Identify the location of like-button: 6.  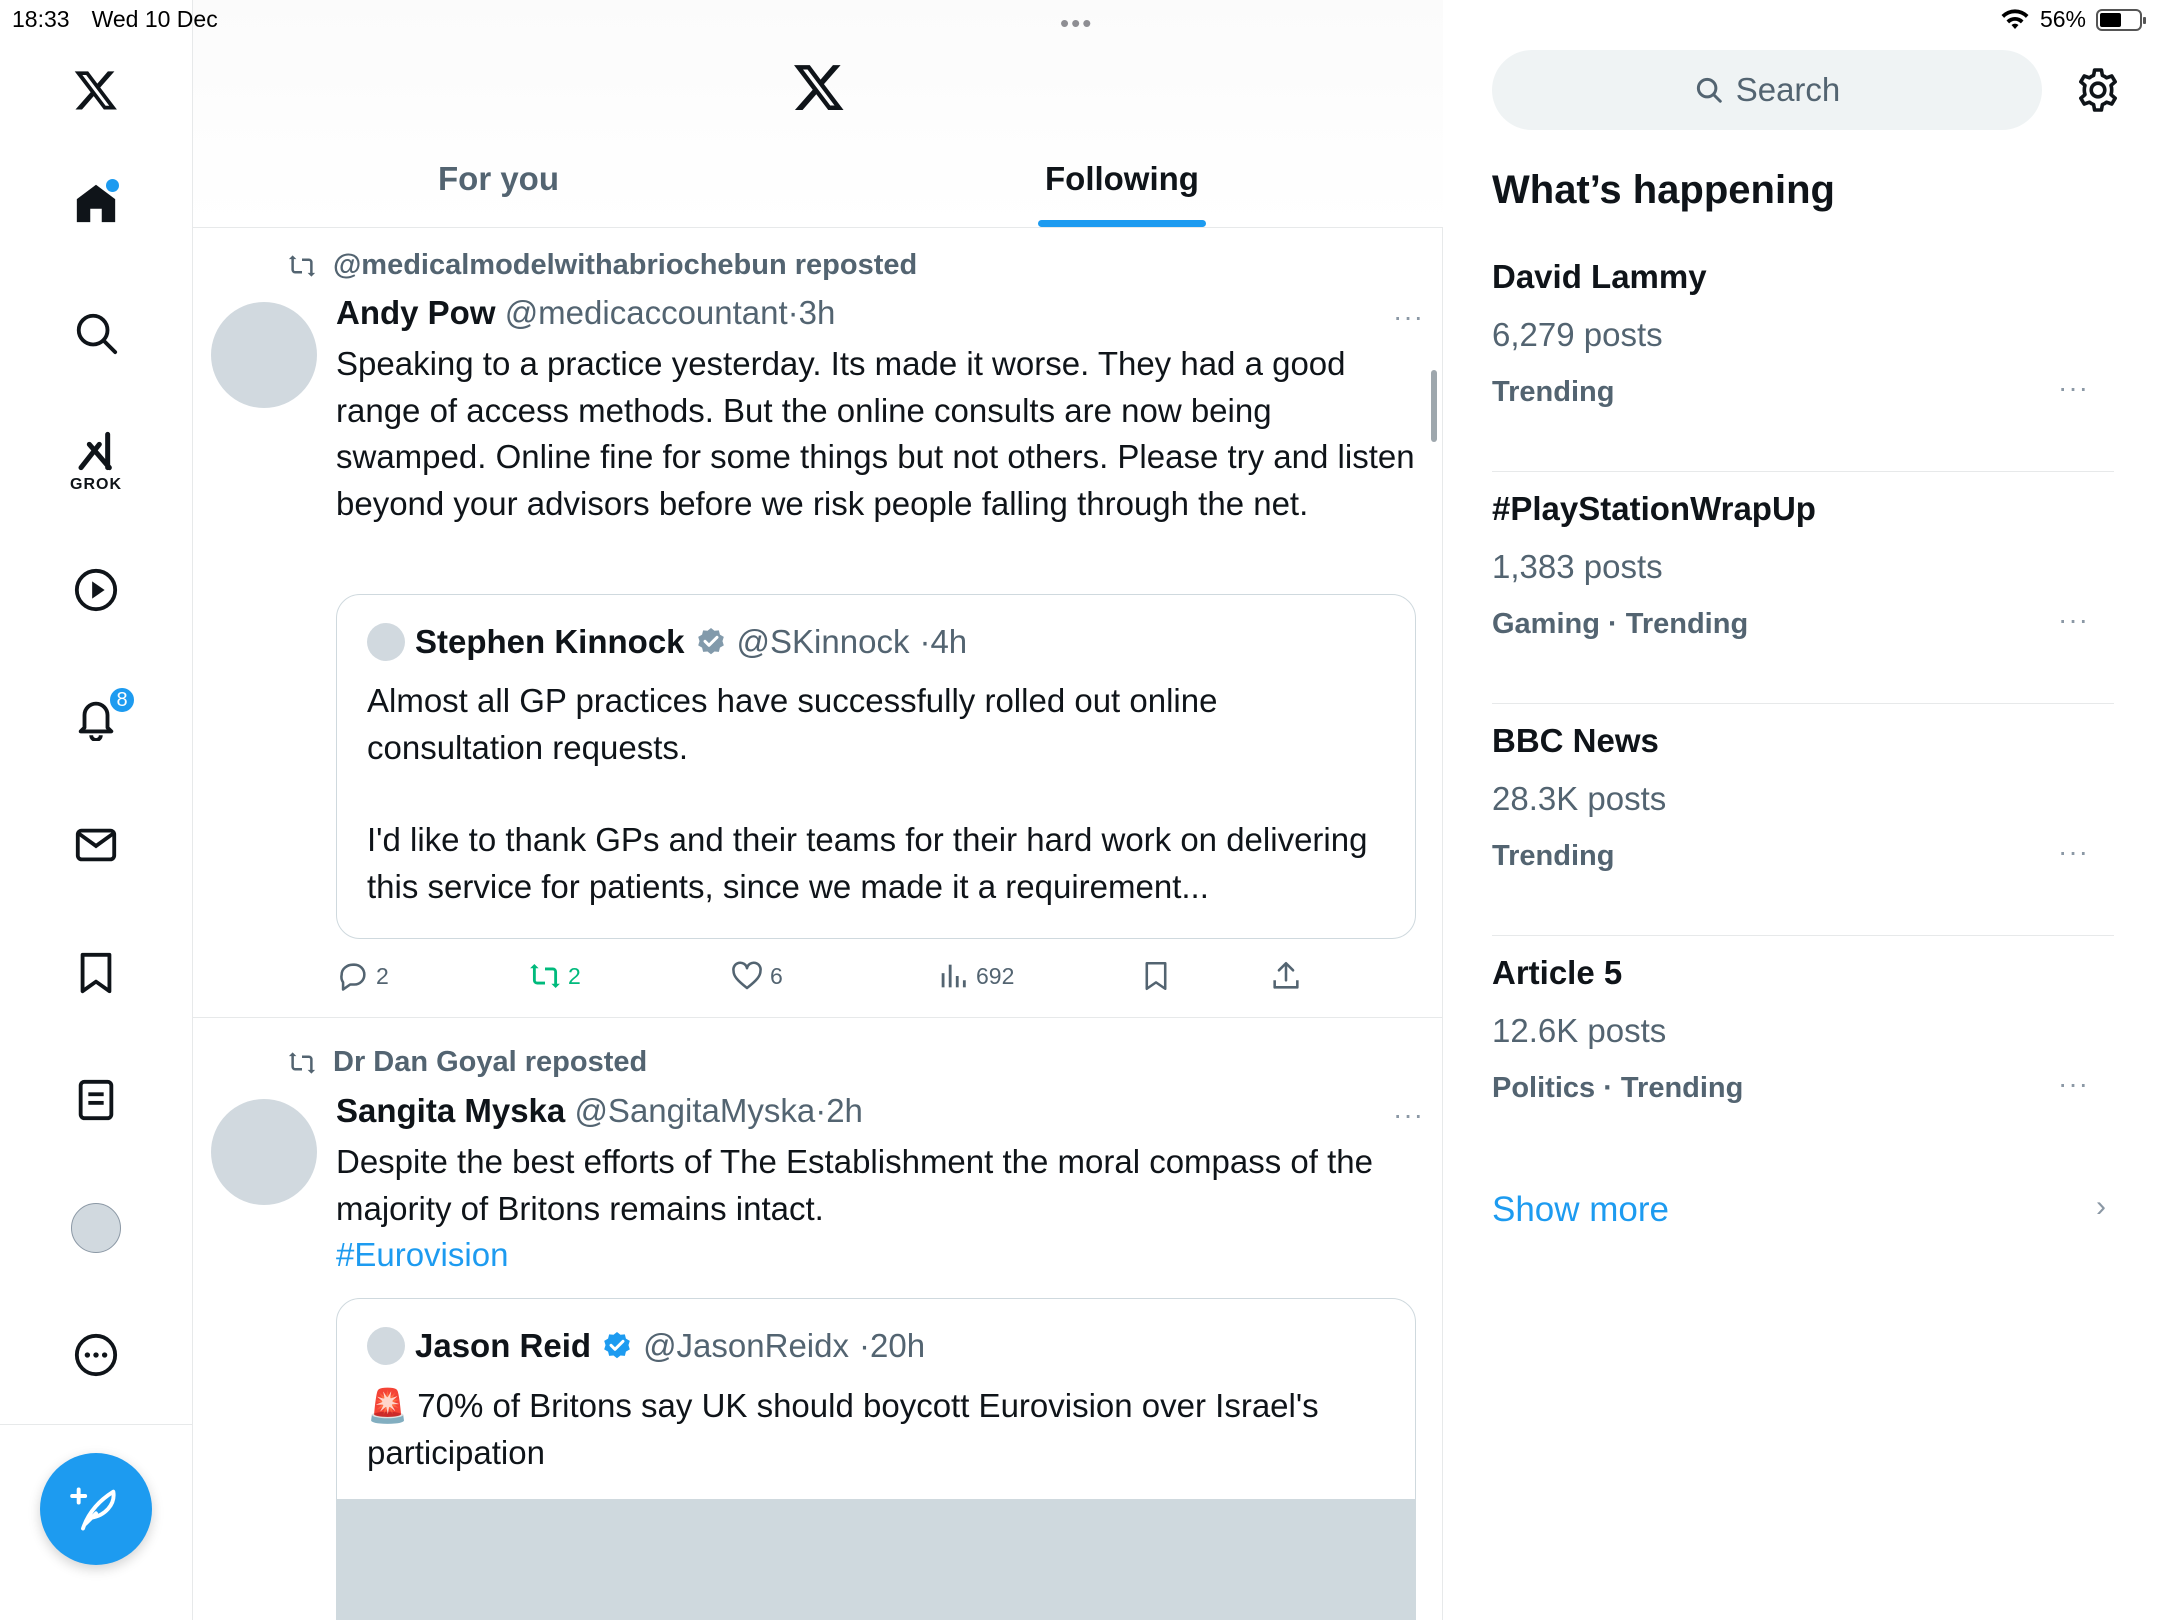
(756, 976).